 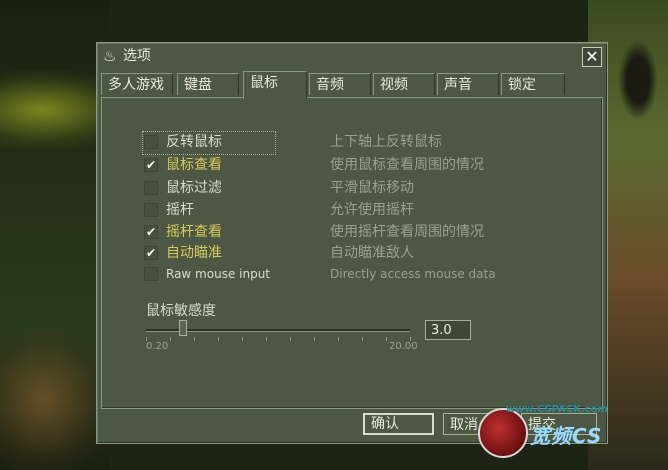 I want to click on mouse-look-label: 鼠标查看, so click(x=194, y=165).